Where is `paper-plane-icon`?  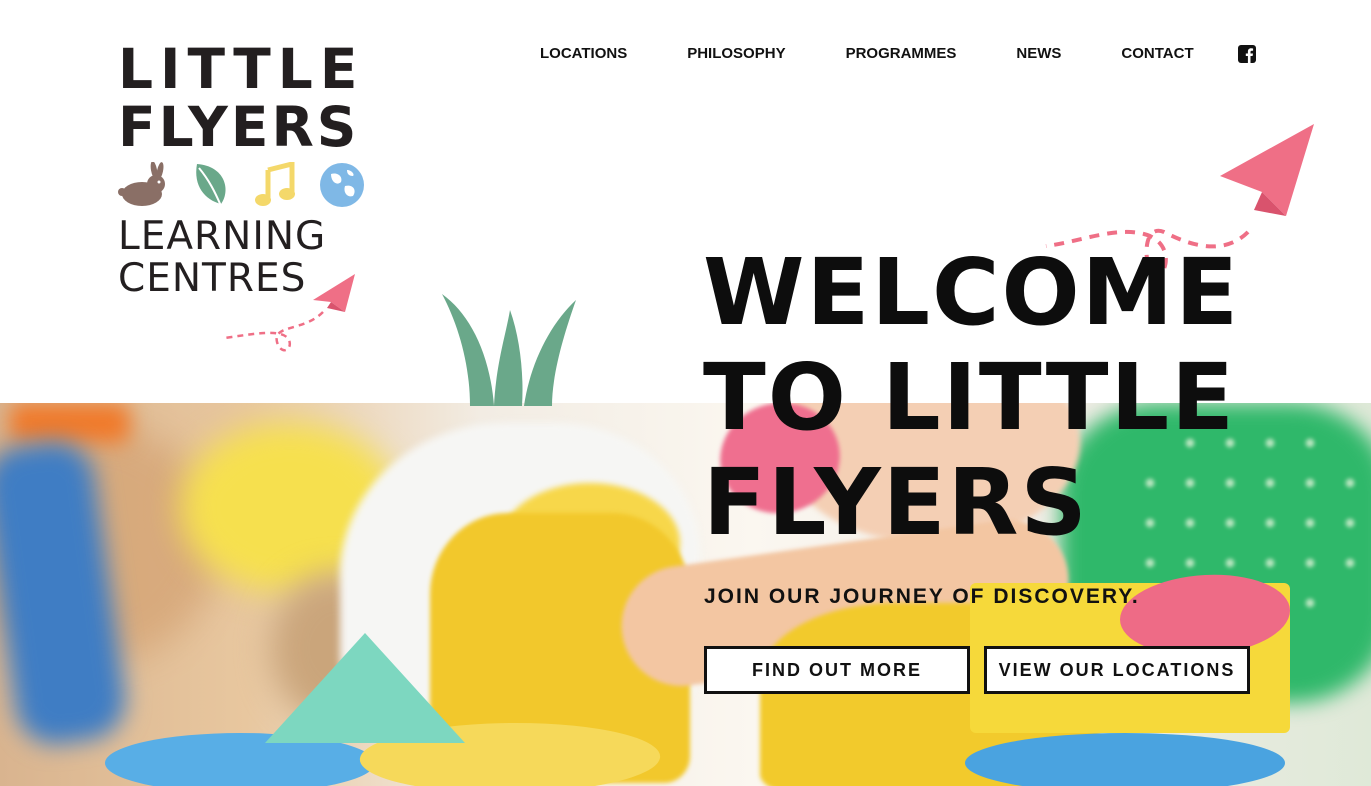 paper-plane-icon is located at coordinates (293, 322).